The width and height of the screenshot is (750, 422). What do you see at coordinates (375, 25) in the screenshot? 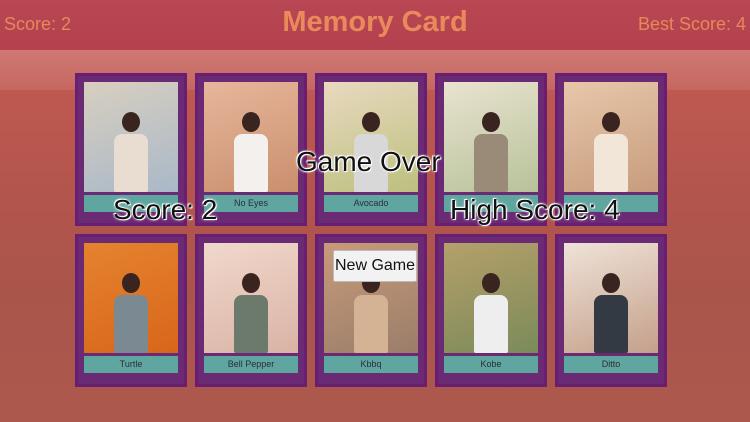
I see `header-bar: Score: 2 Memory Card Best Score: 4` at bounding box center [375, 25].